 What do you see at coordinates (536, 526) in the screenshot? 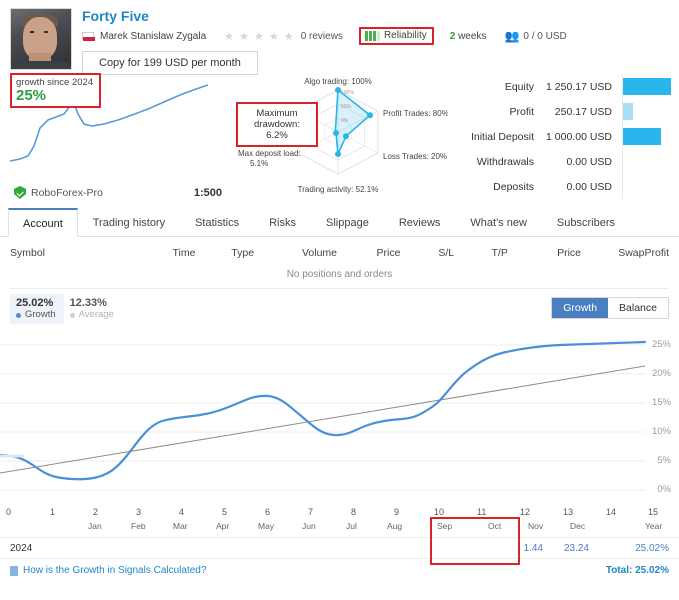
I see `xmonth-nov: Nov` at bounding box center [536, 526].